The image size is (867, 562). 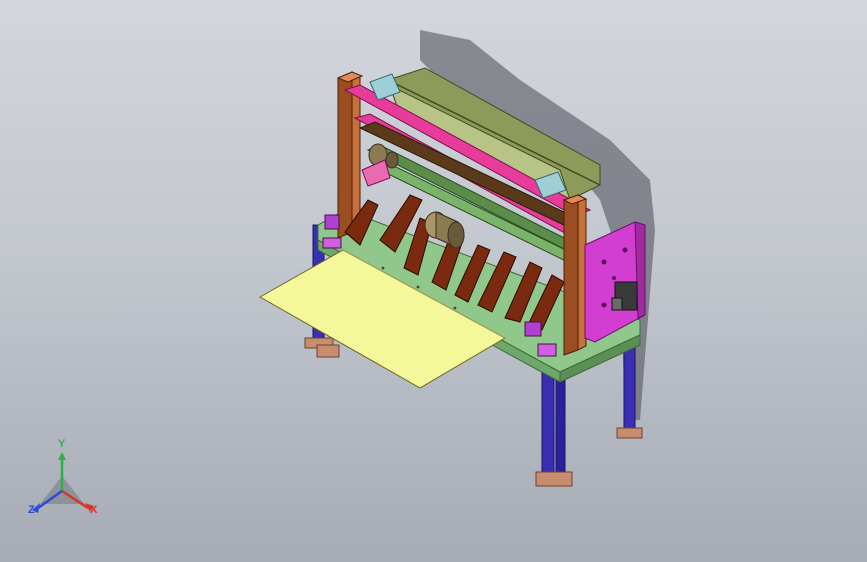 I want to click on right-gearbox-fitting, so click(x=617, y=304).